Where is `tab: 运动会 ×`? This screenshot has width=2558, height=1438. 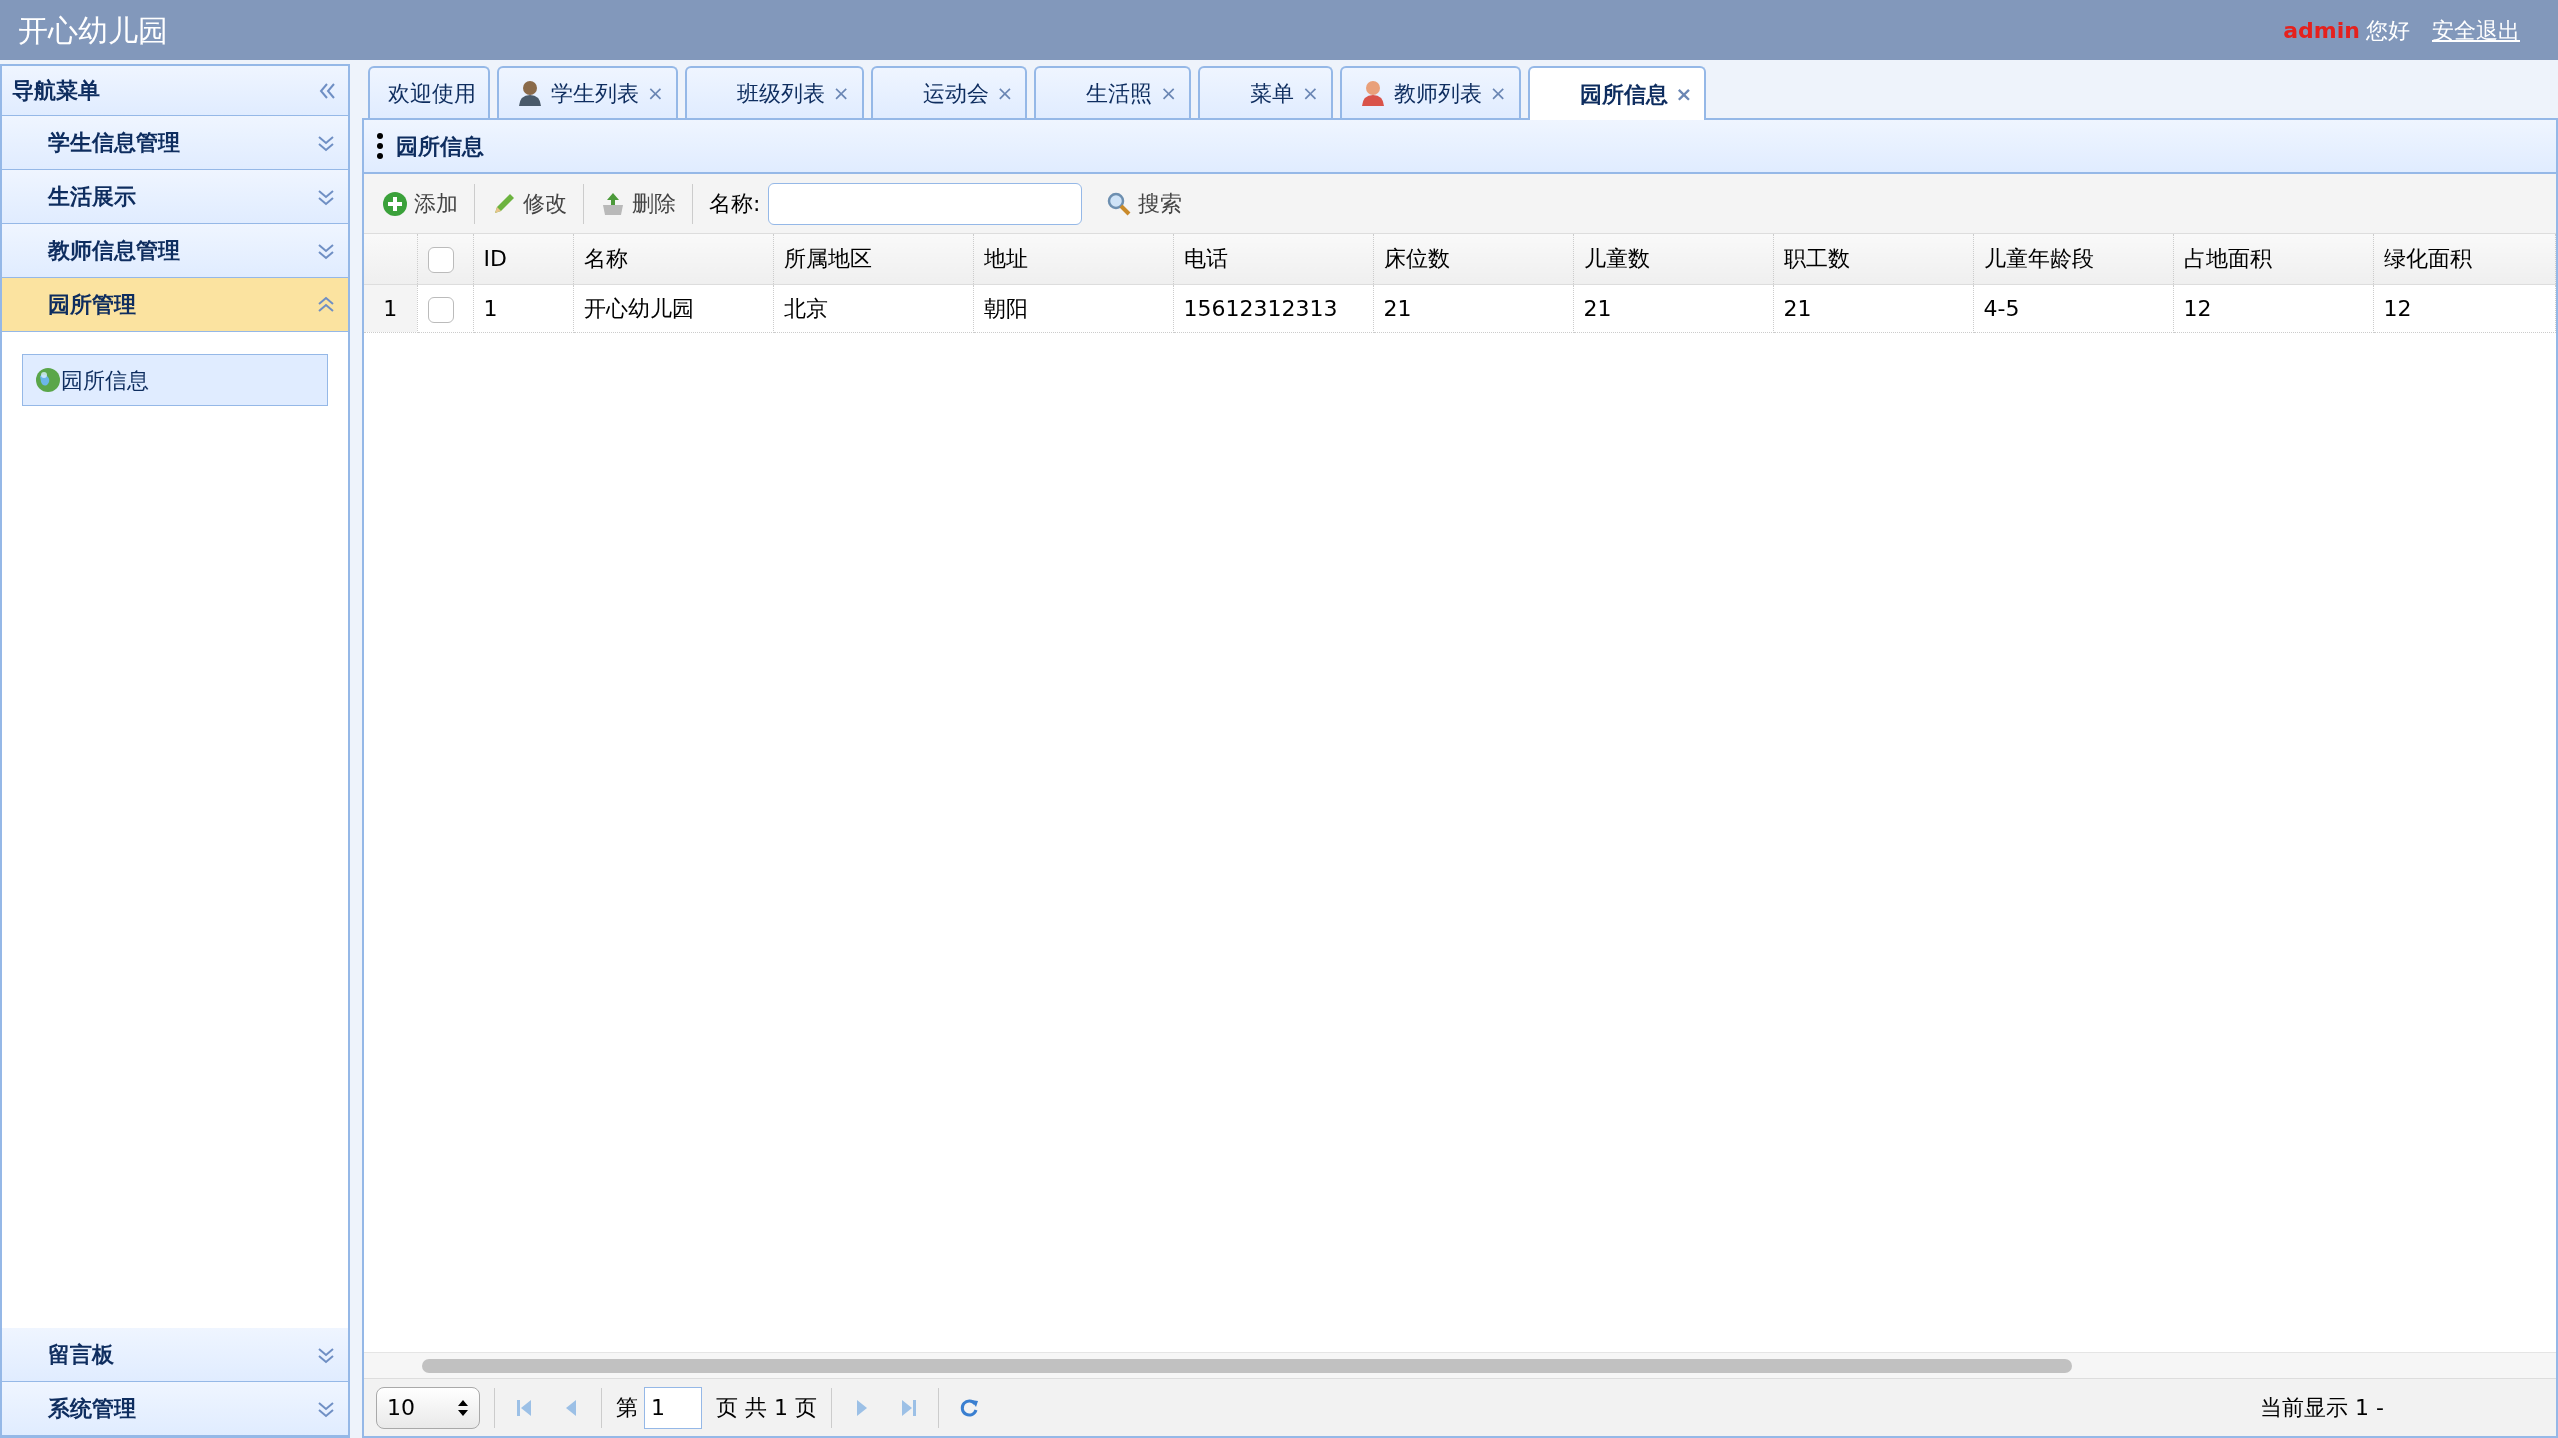 tab: 运动会 × is located at coordinates (949, 92).